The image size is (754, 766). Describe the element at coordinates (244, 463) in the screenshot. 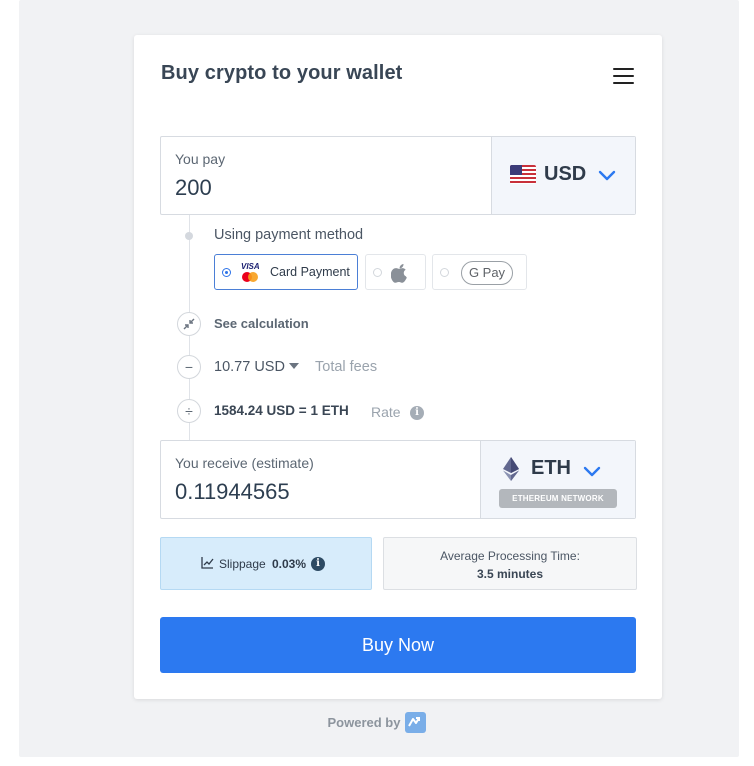

I see `receive-label: You receive (estimate)` at that location.